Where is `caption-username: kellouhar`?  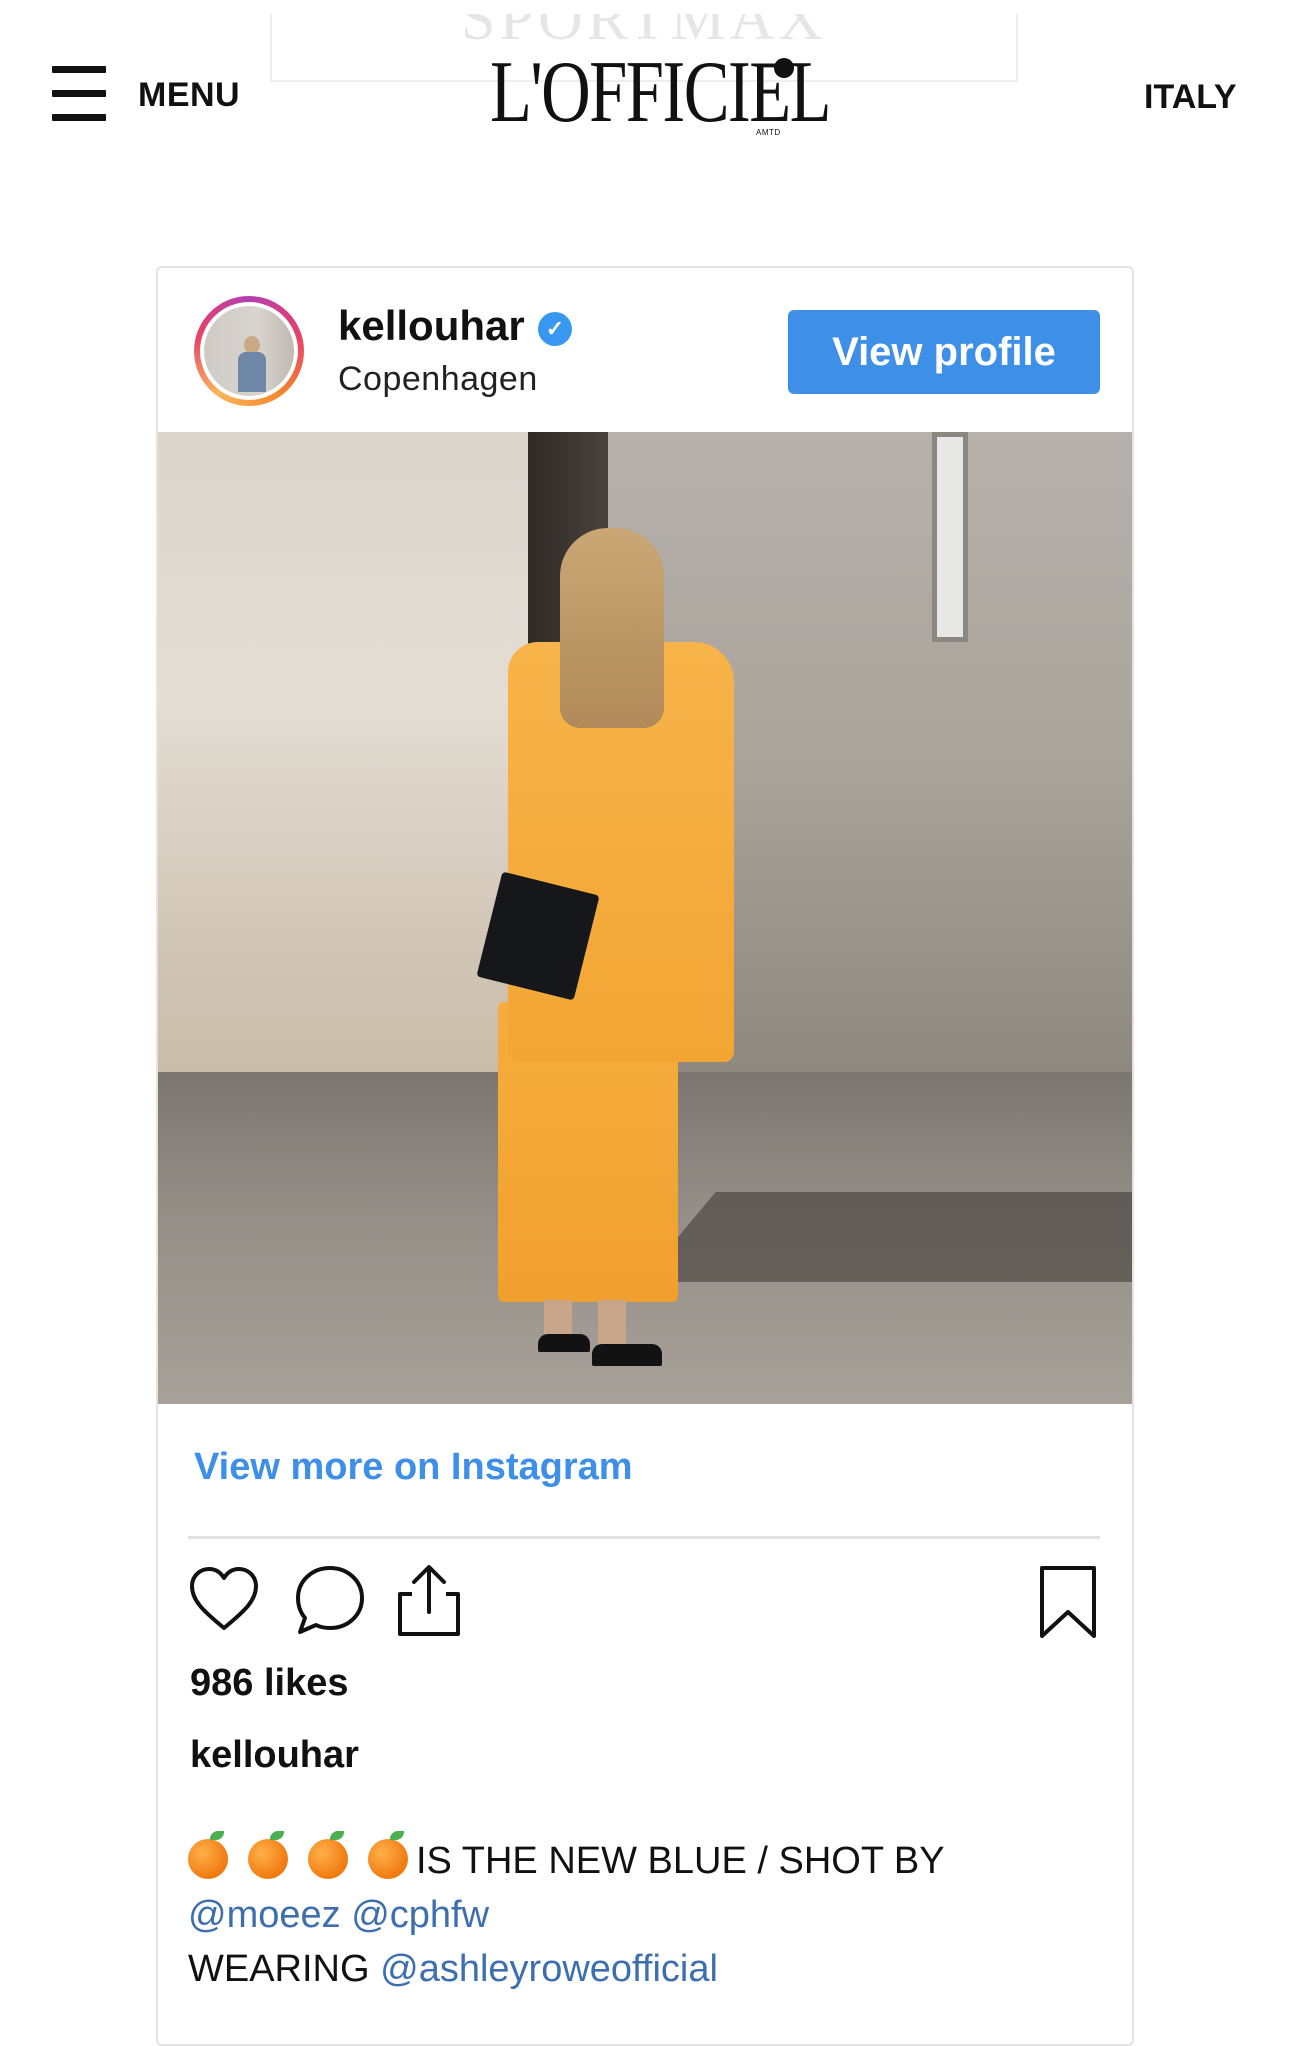
caption-username: kellouhar is located at coordinates (274, 1755).